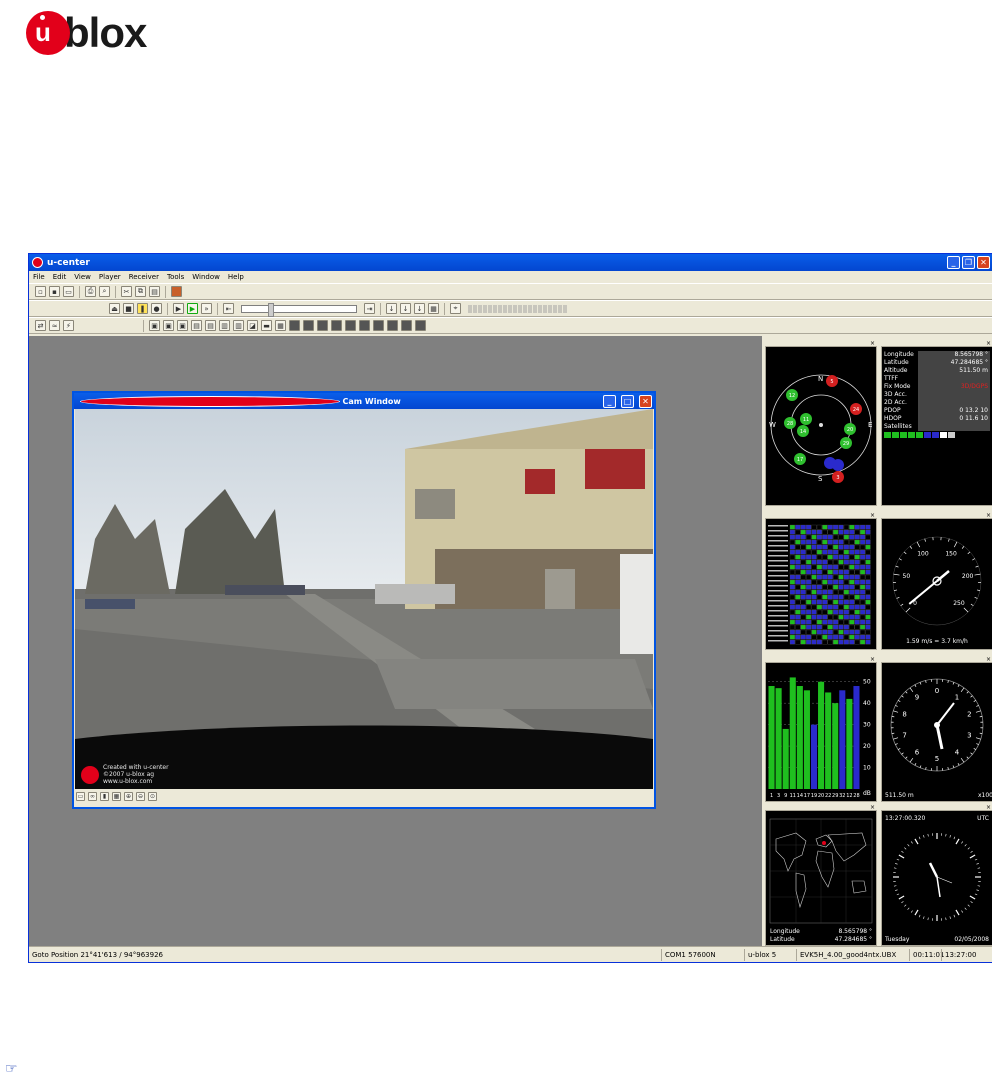 The width and height of the screenshot is (992, 1083). What do you see at coordinates (280, 325) in the screenshot?
I see `view-10-icon: ▦` at bounding box center [280, 325].